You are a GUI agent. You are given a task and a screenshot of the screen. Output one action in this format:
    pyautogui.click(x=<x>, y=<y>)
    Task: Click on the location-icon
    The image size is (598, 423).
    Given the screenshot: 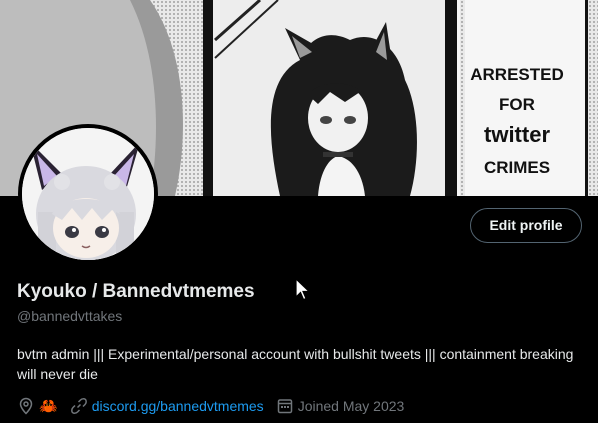 What is the action you would take?
    pyautogui.click(x=26, y=406)
    